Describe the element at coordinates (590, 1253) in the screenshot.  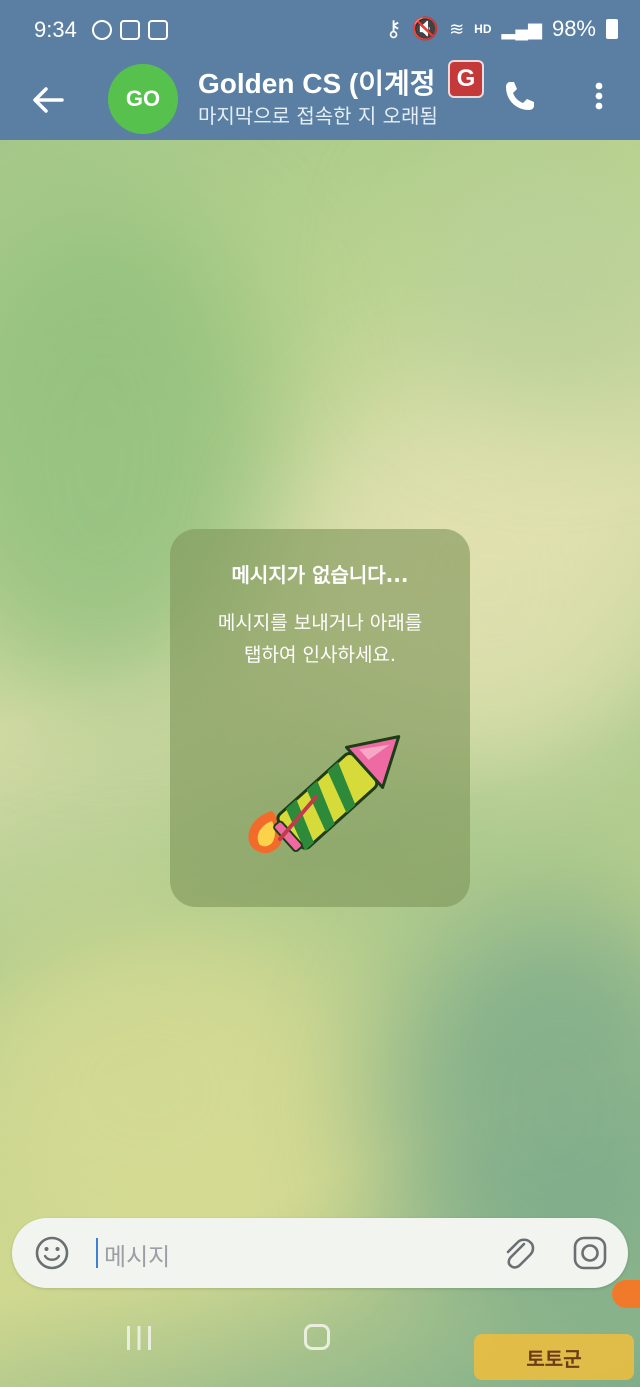
I see `camera-icon` at that location.